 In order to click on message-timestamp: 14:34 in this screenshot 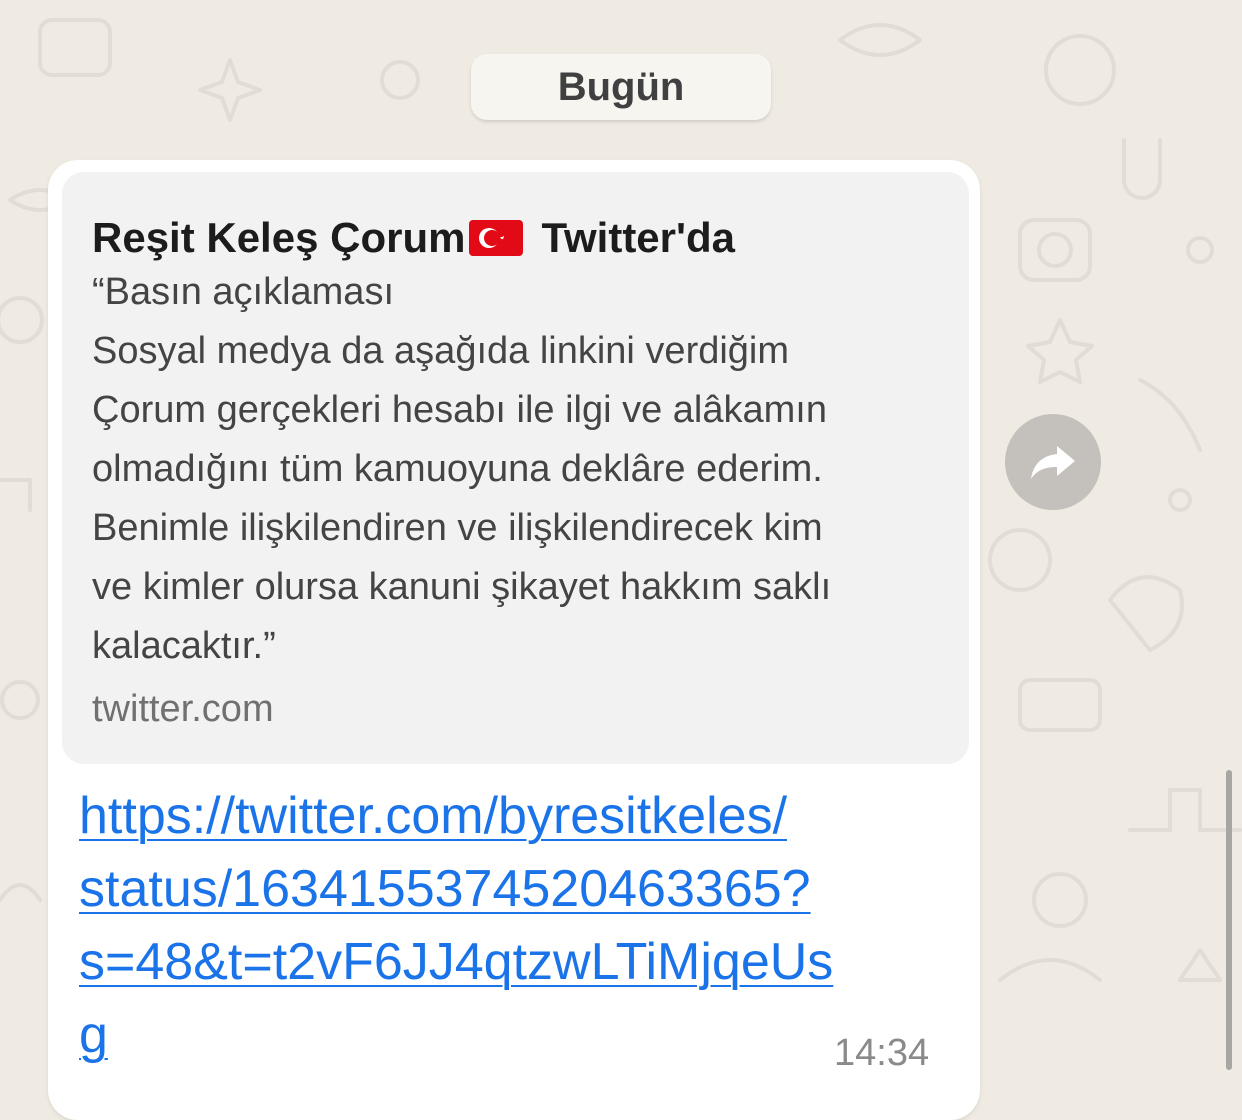, I will do `click(882, 1053)`.